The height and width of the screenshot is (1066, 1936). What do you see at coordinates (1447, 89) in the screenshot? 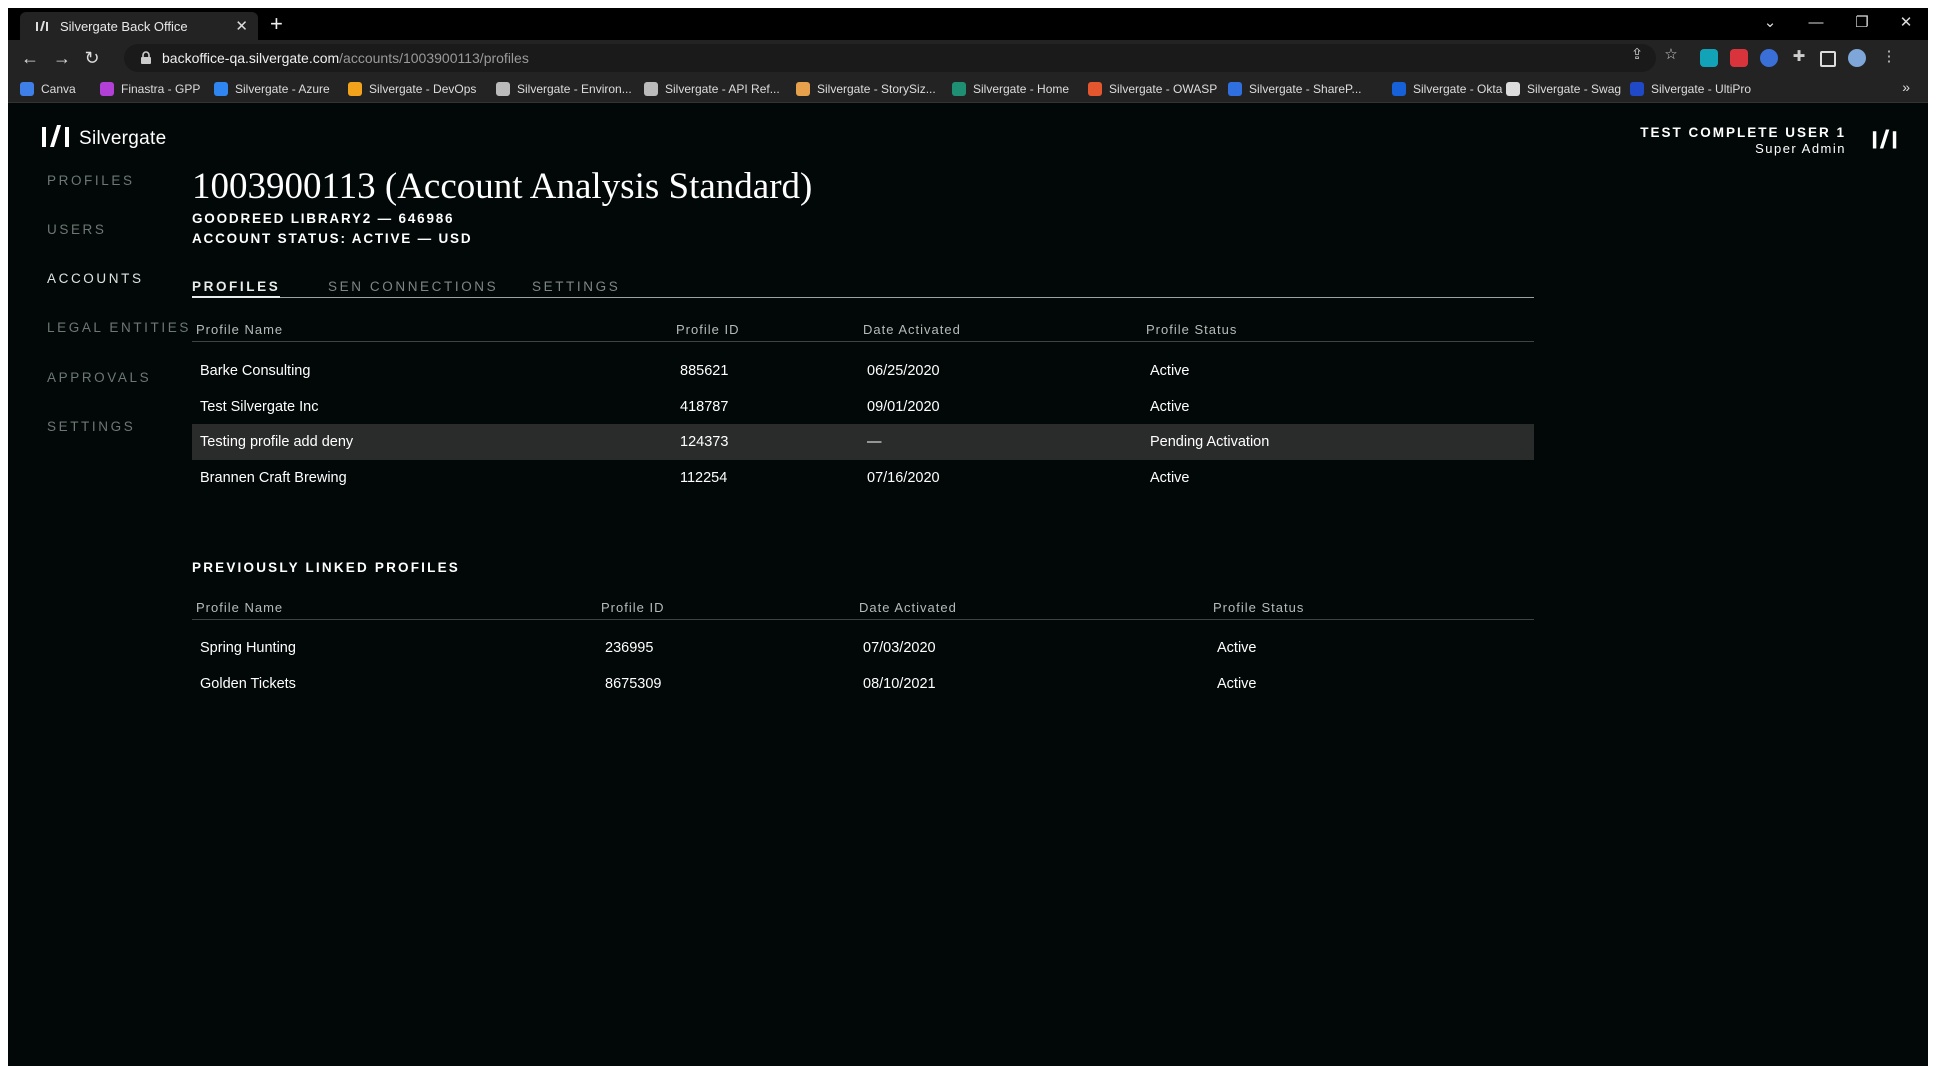
I see `bookmark-item: Silvergate - Okta` at bounding box center [1447, 89].